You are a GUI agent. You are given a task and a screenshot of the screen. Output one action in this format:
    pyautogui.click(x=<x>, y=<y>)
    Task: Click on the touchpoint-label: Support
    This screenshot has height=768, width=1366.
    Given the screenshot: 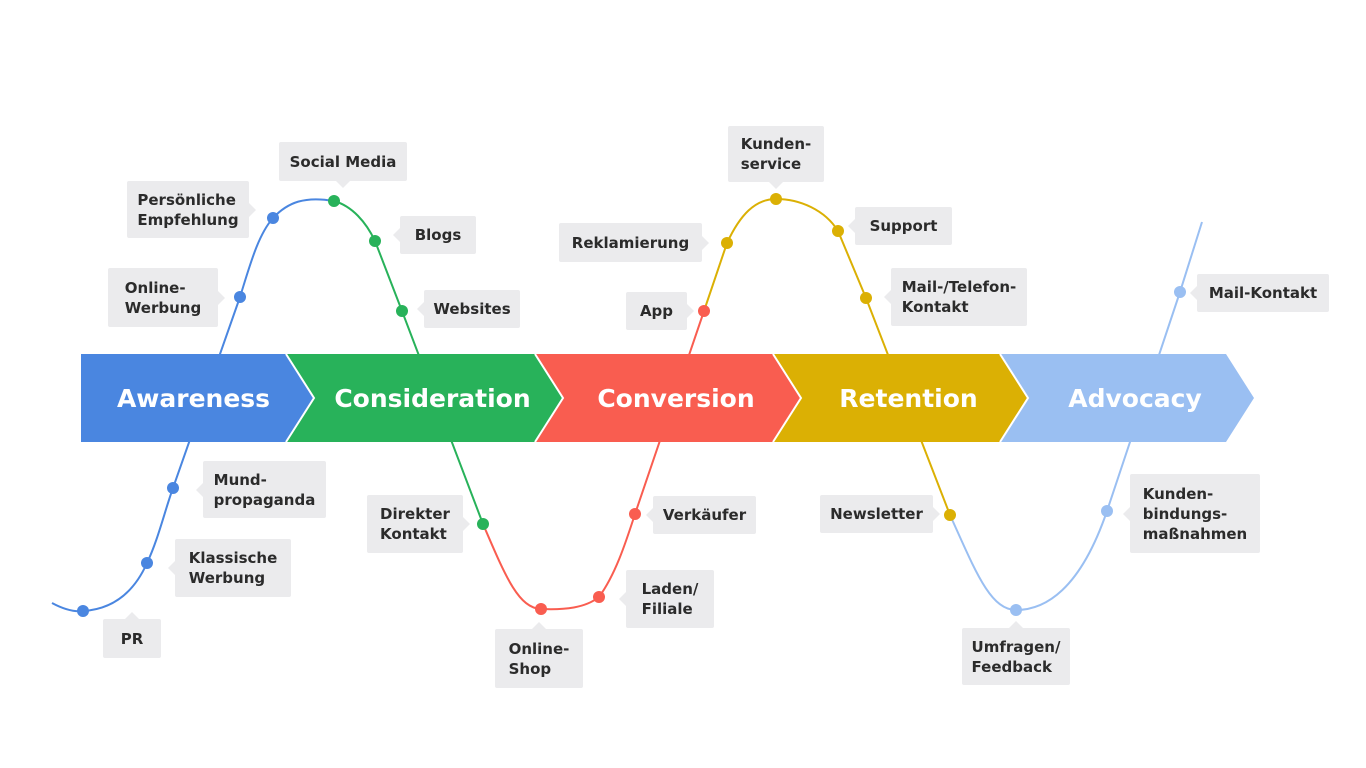 What is the action you would take?
    pyautogui.click(x=900, y=226)
    